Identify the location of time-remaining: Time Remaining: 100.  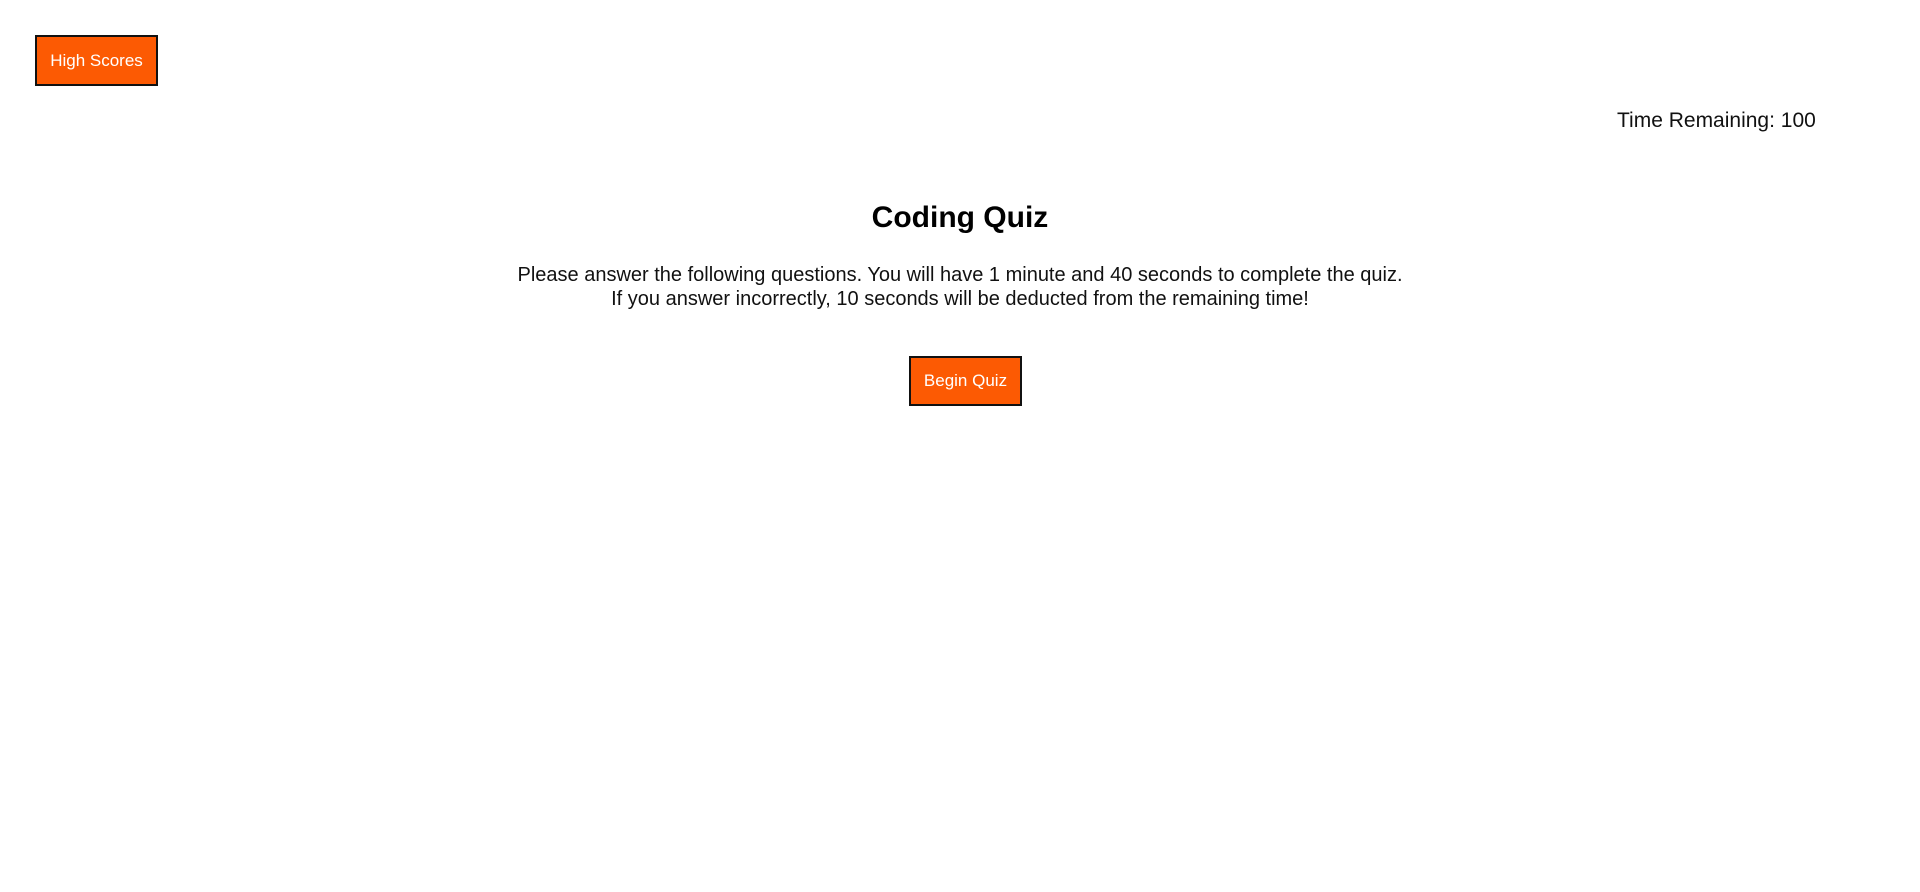
(1716, 121).